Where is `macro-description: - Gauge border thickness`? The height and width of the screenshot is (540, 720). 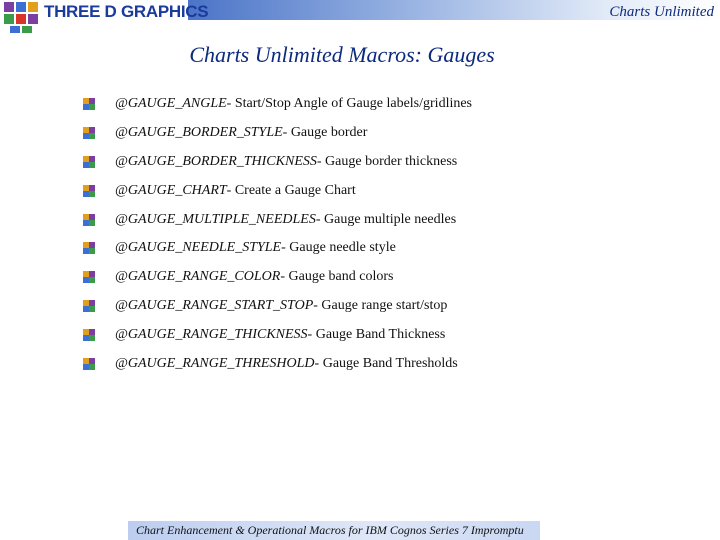 macro-description: - Gauge border thickness is located at coordinates (387, 161).